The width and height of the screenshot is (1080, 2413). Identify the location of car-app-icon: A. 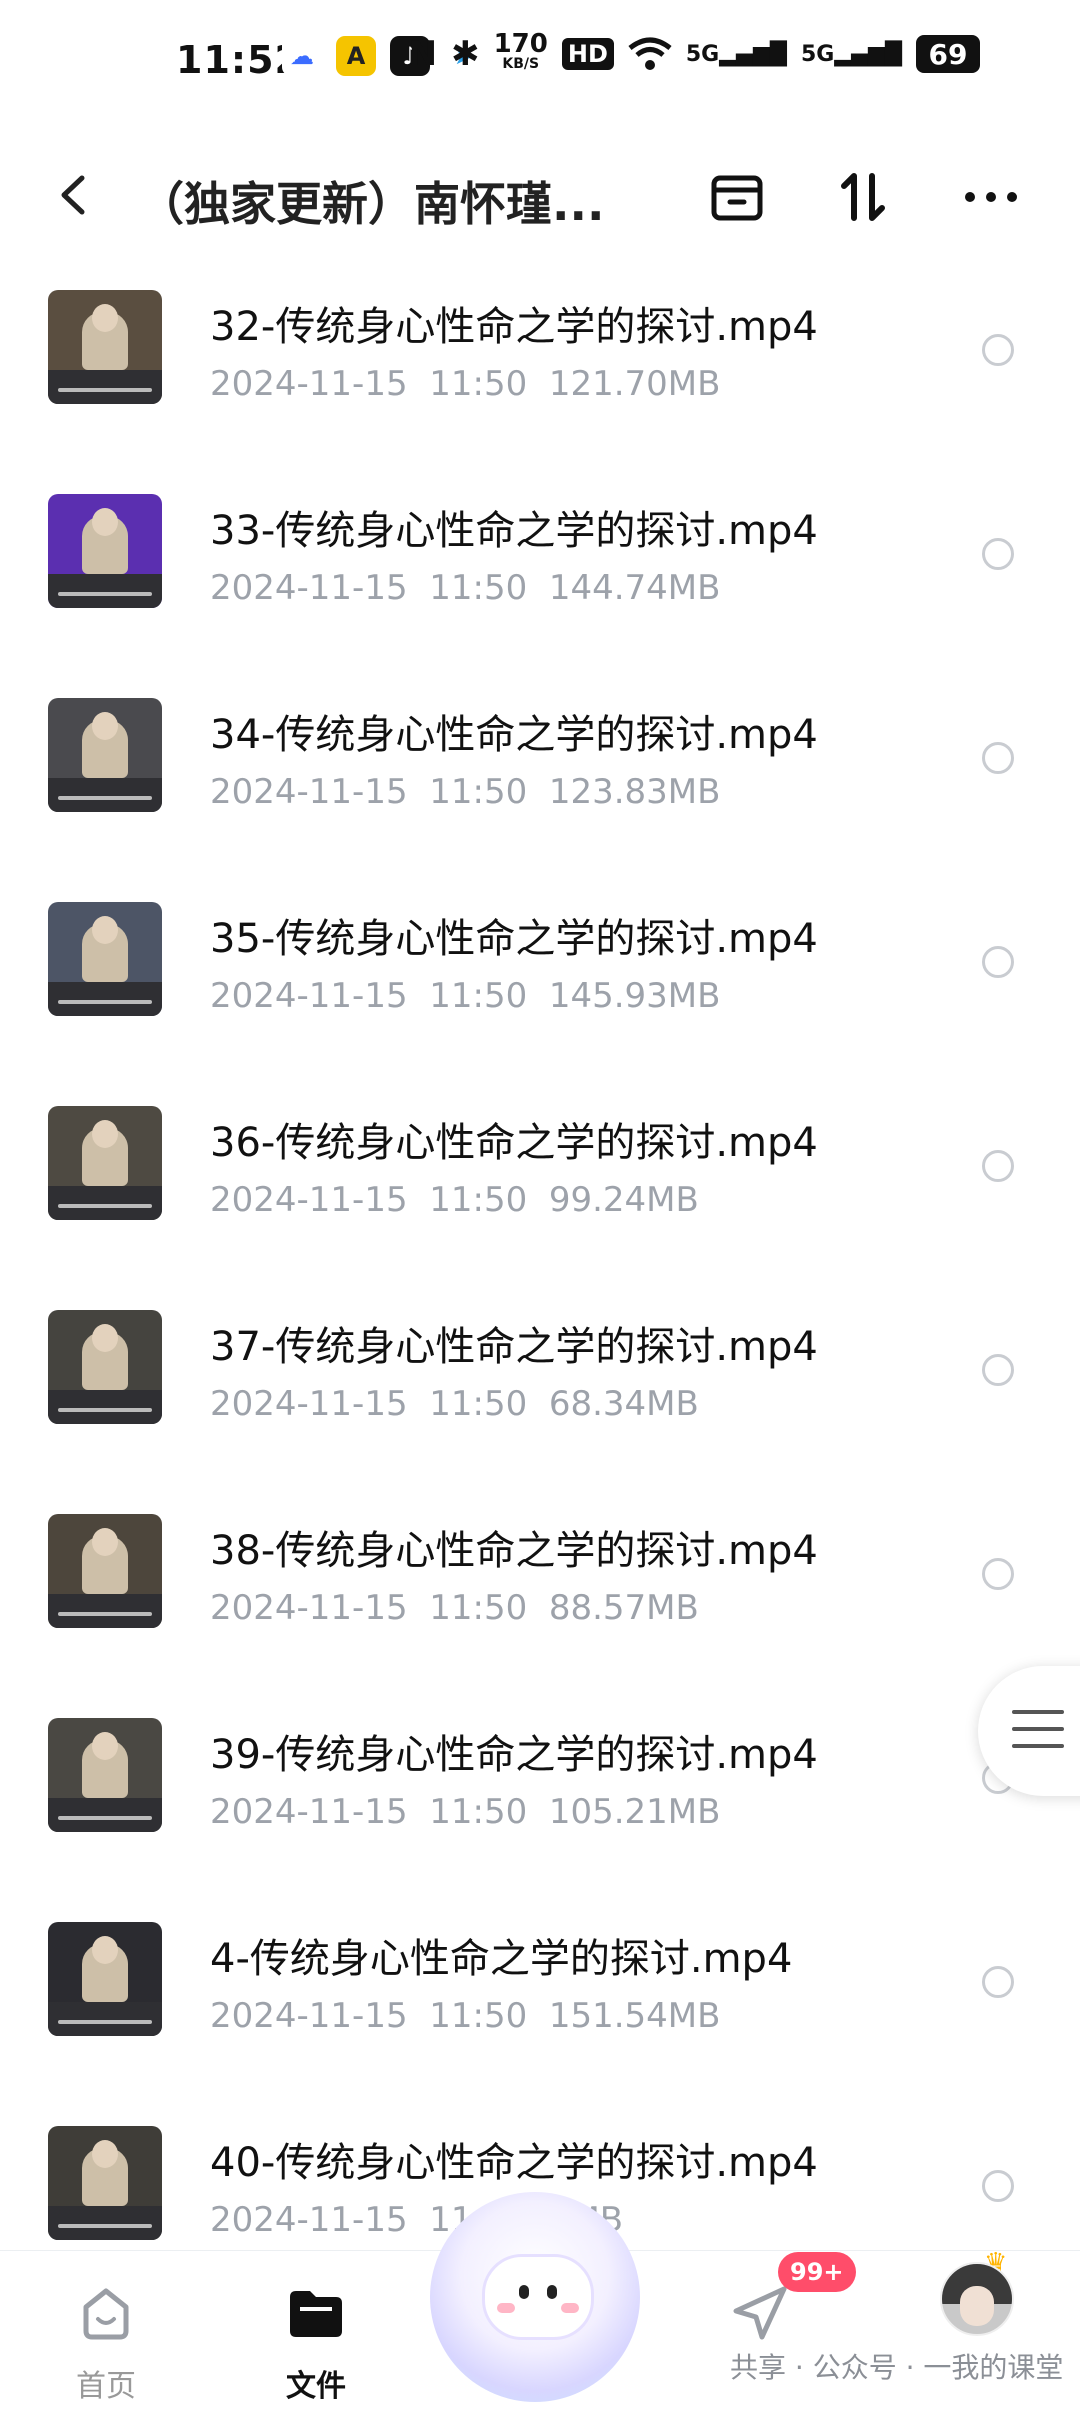
(356, 56).